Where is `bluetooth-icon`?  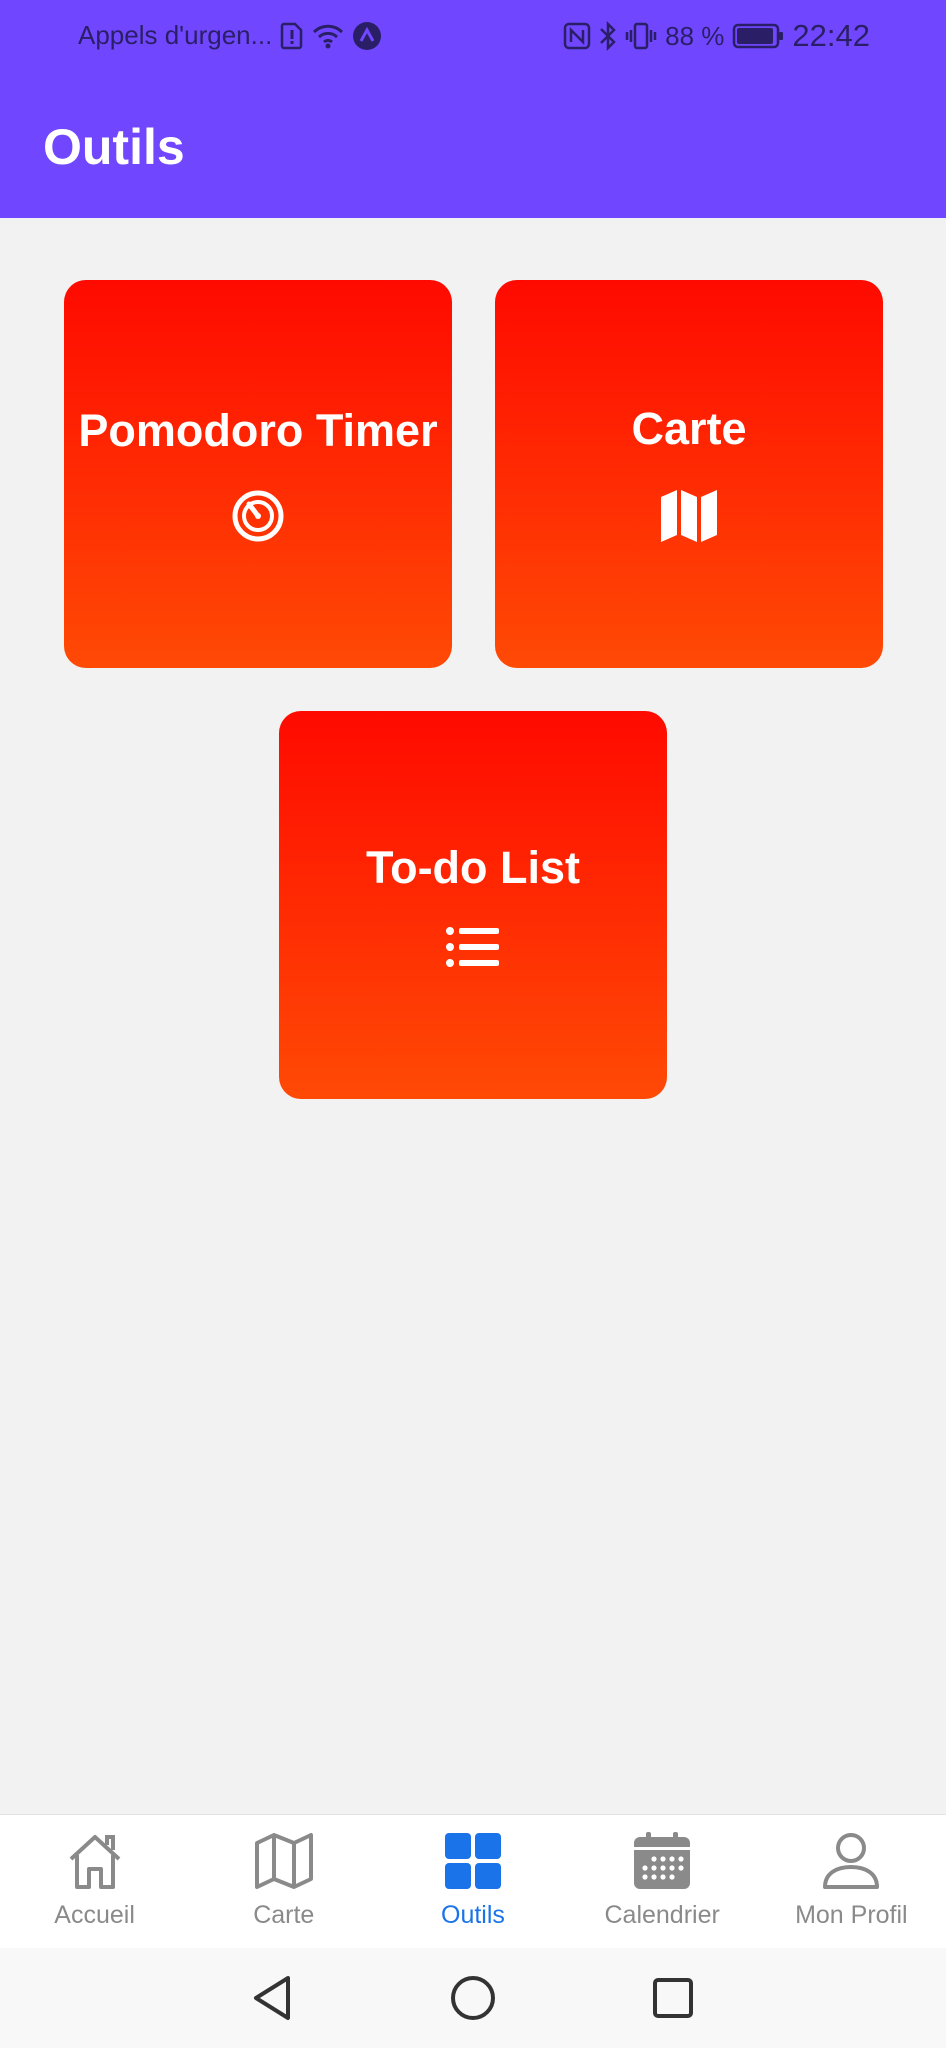
bluetooth-icon is located at coordinates (608, 36).